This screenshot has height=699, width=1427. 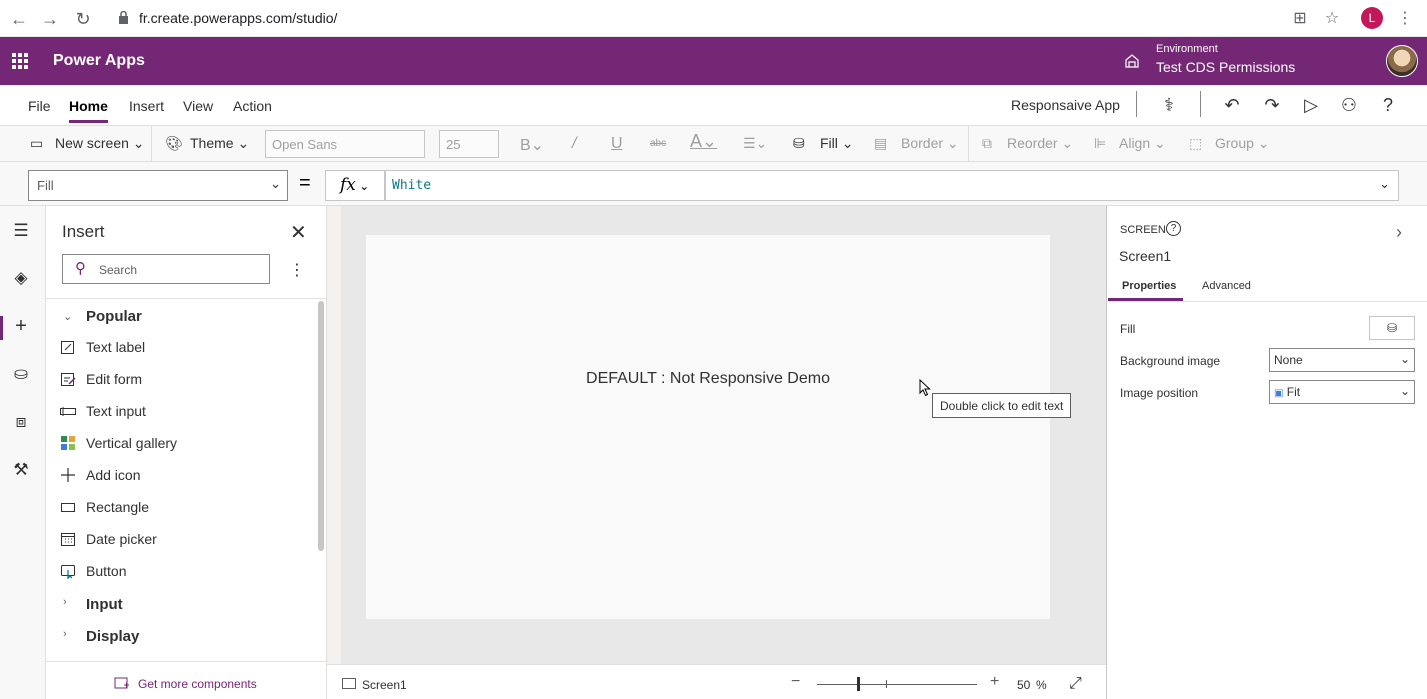 What do you see at coordinates (892, 185) in the screenshot?
I see `formula-input: White ⌄` at bounding box center [892, 185].